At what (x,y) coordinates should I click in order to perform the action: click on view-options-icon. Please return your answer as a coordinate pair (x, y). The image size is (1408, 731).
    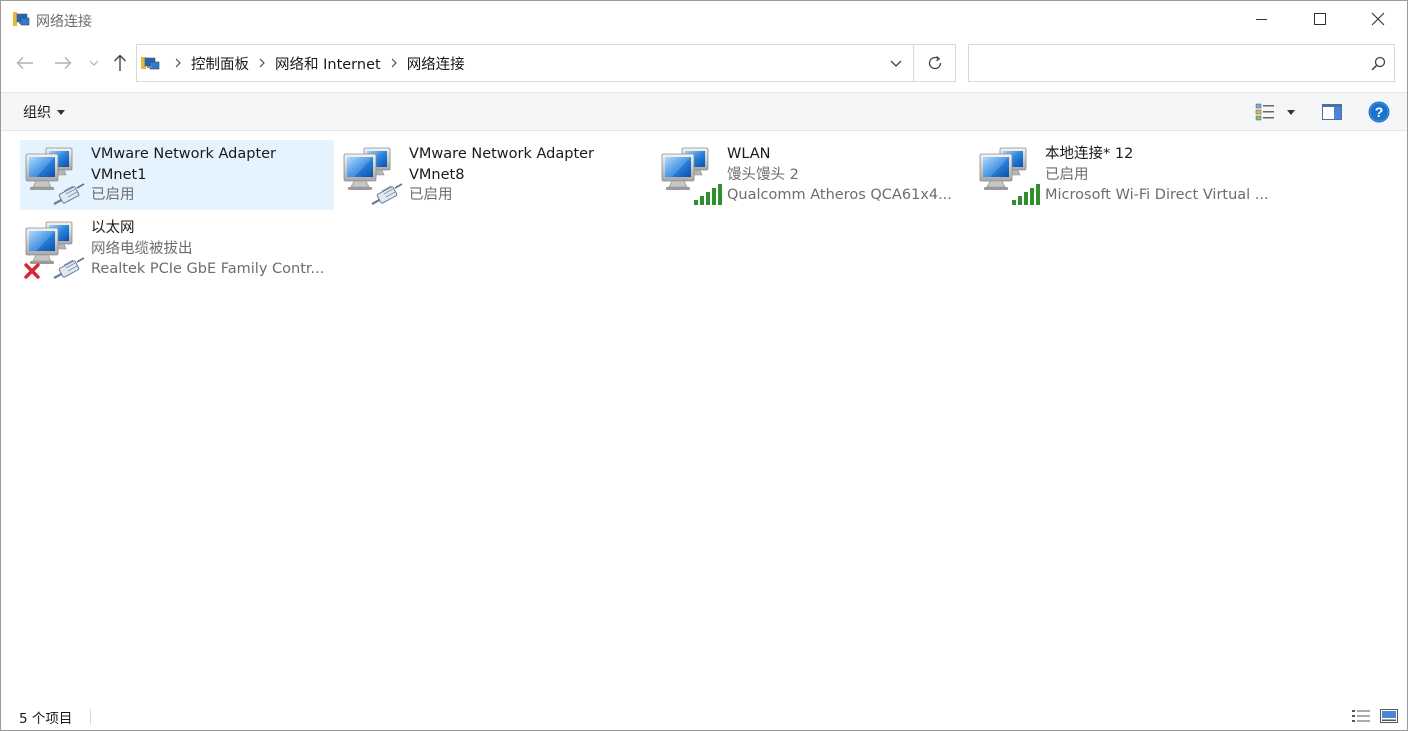
    Looking at the image, I should click on (1264, 112).